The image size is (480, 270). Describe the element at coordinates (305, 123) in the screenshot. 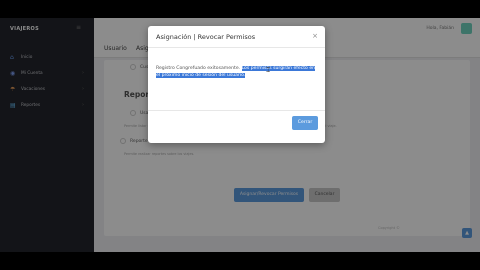

I see `close-modal-button: Cerrar` at that location.